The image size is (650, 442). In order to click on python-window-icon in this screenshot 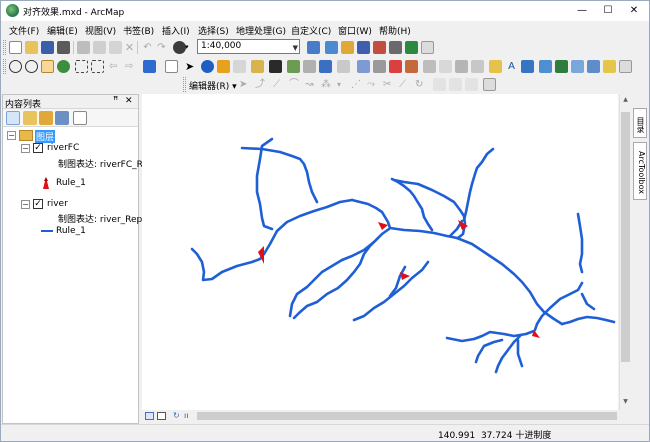, I will do `click(395, 47)`.